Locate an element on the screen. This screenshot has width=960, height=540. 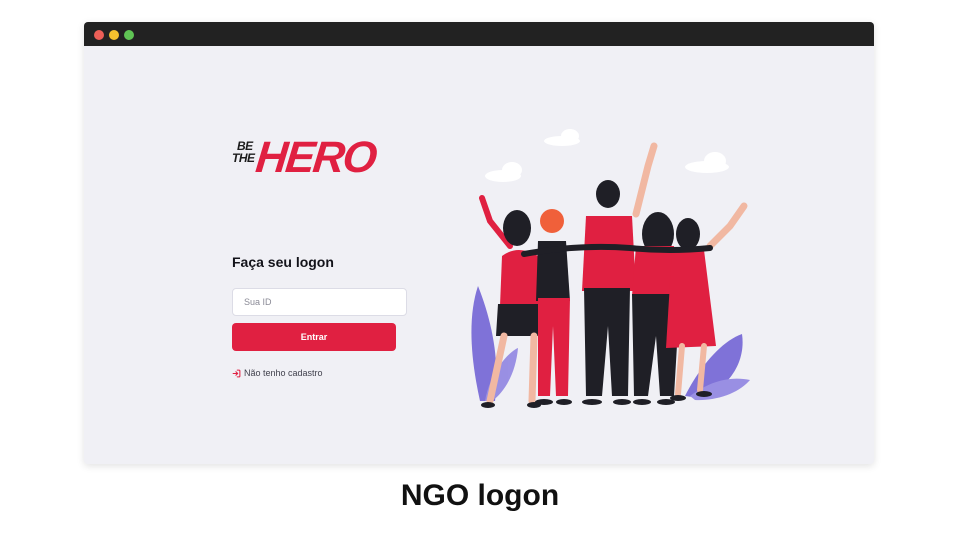
page-caption: NGO logon is located at coordinates (480, 495).